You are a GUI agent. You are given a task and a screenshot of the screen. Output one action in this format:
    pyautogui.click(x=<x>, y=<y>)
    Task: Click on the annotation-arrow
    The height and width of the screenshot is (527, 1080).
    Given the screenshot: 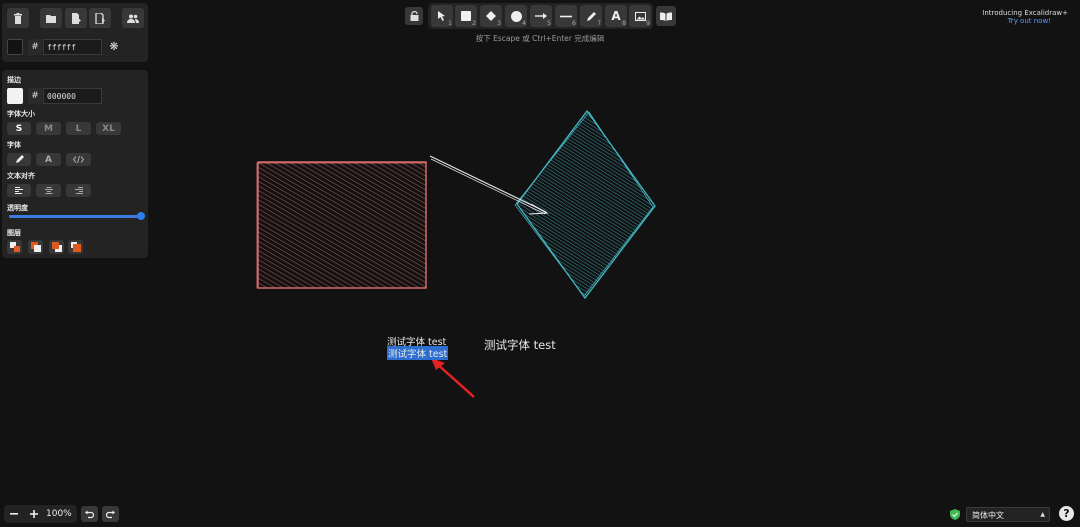 What is the action you would take?
    pyautogui.click(x=453, y=378)
    